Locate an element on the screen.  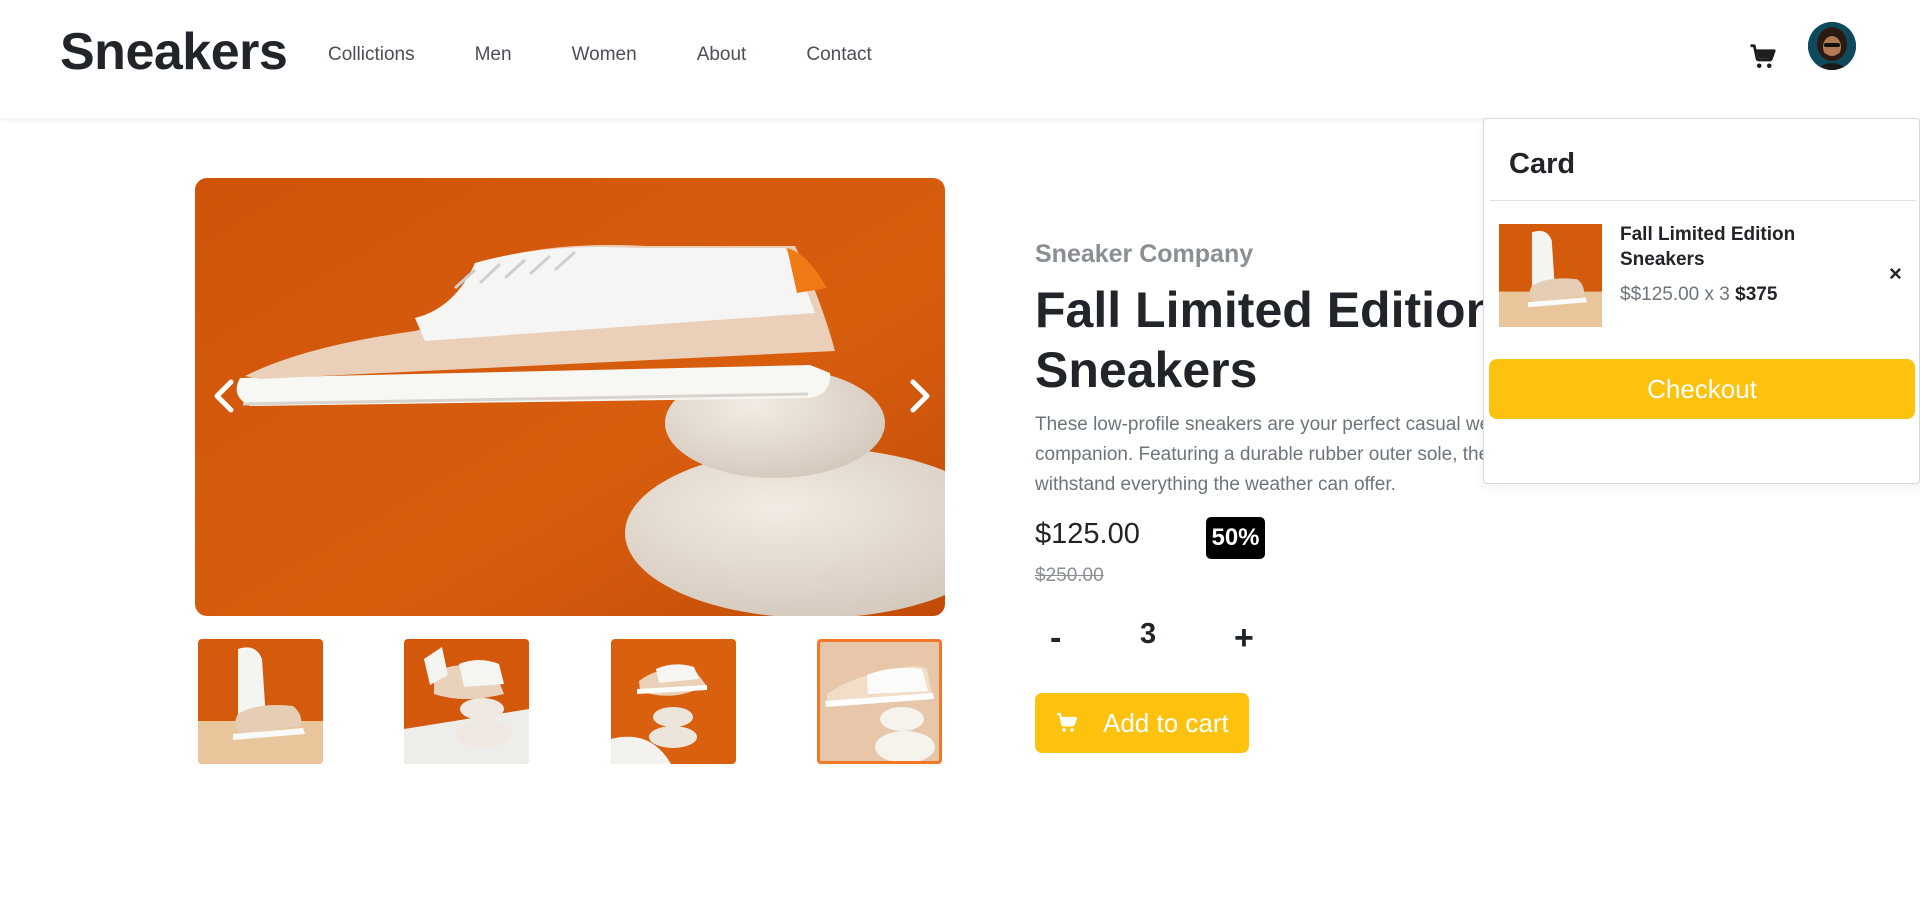
cart-title: Card is located at coordinates (1542, 164).